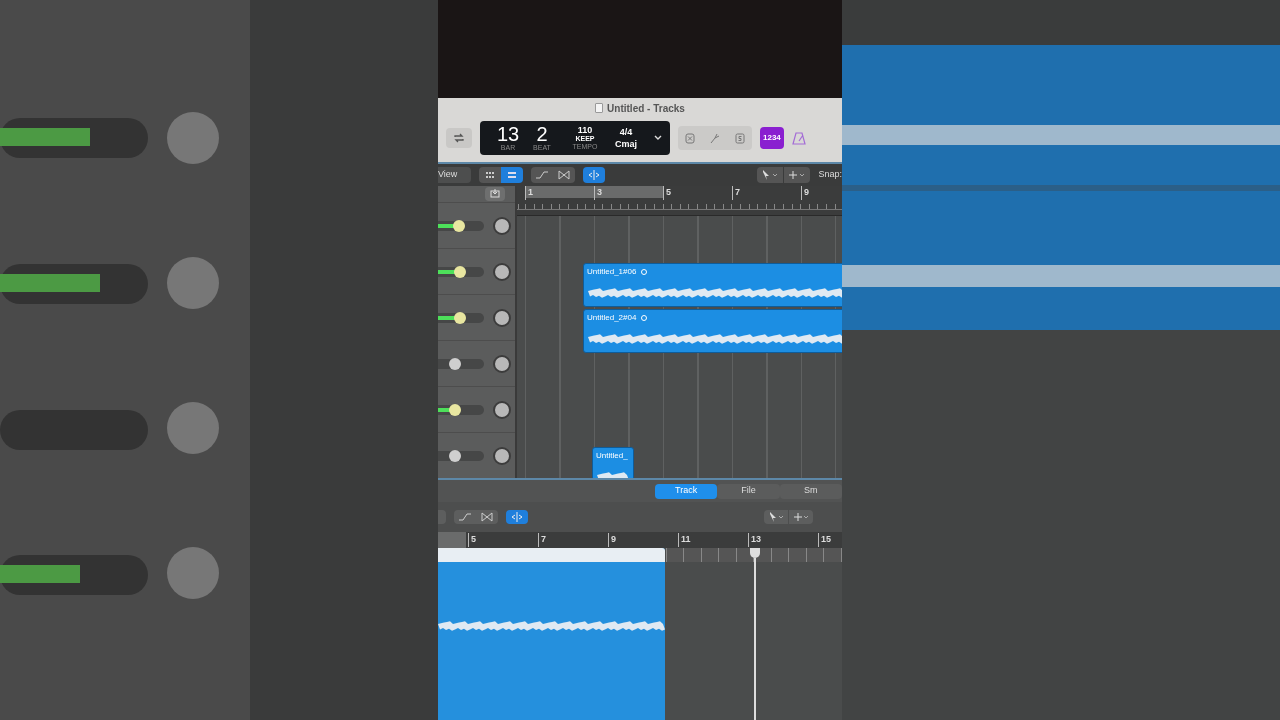 Image resolution: width=1280 pixels, height=720 pixels. What do you see at coordinates (455, 175) in the screenshot?
I see `view-menu: View` at bounding box center [455, 175].